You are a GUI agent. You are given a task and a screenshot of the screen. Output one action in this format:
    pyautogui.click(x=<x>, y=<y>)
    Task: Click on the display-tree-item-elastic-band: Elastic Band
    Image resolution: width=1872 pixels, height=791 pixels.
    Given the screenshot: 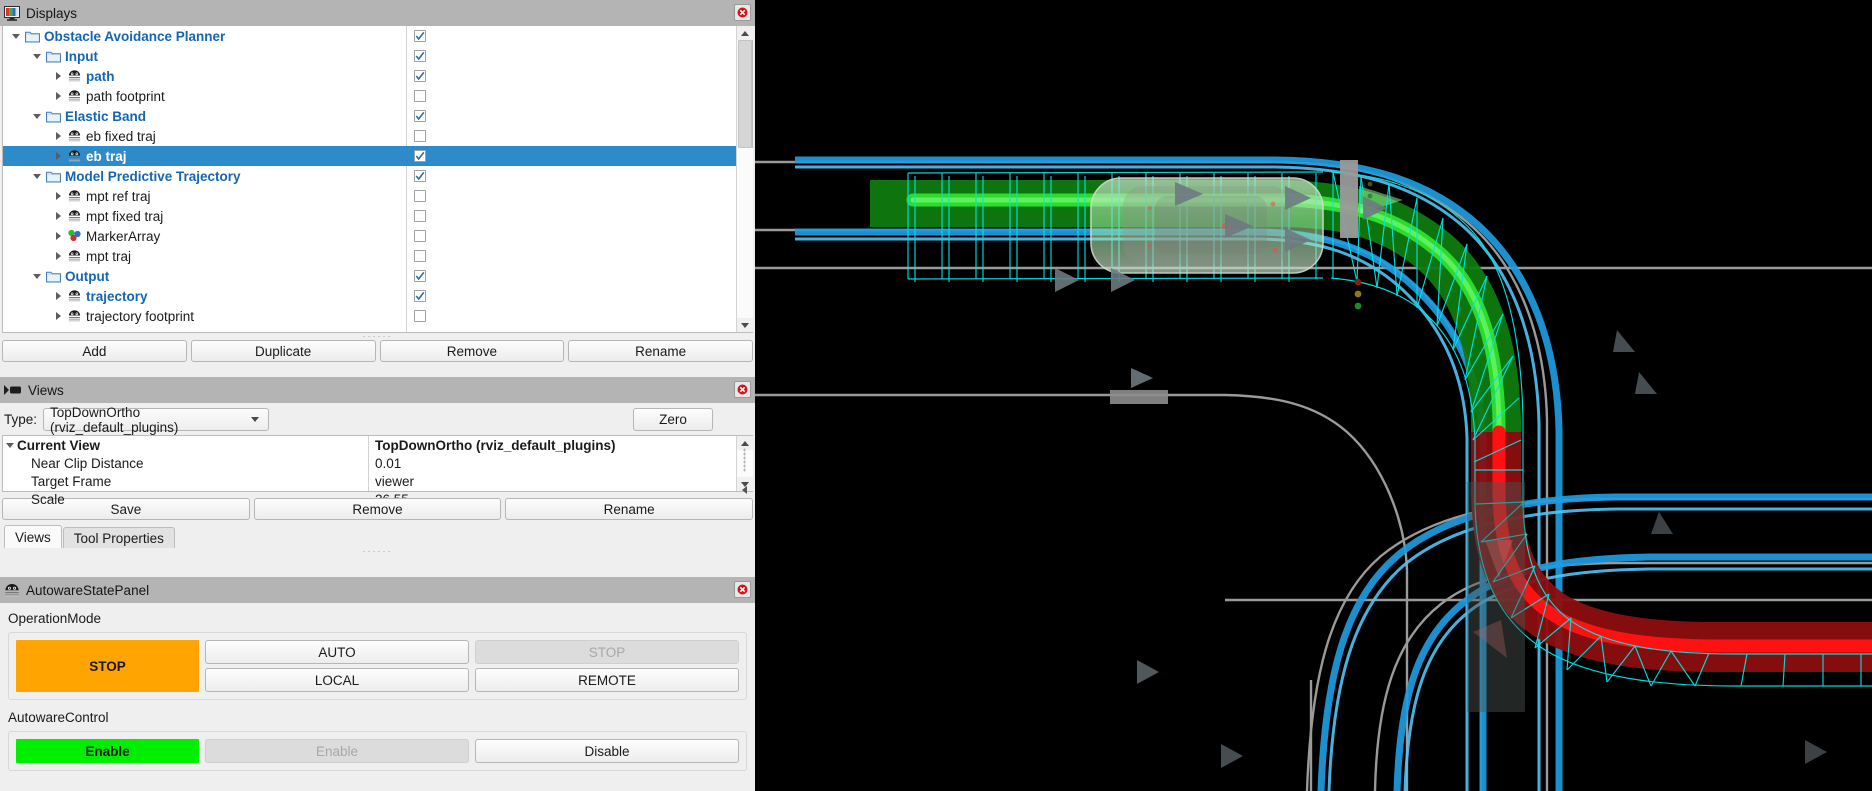 What is the action you would take?
    pyautogui.click(x=204, y=116)
    